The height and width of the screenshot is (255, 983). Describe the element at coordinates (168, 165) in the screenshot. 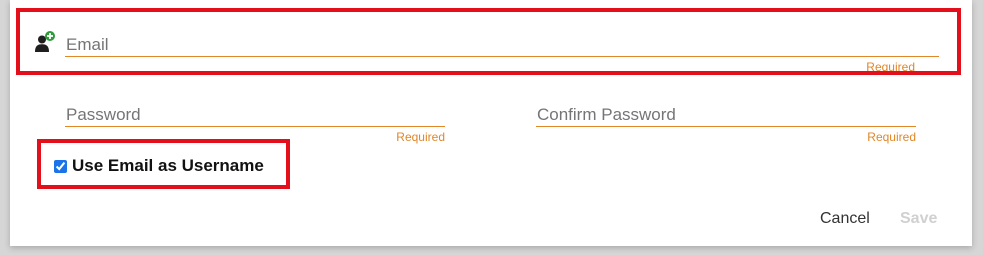

I see `use-email-as-username-label: Use Email as Username` at that location.